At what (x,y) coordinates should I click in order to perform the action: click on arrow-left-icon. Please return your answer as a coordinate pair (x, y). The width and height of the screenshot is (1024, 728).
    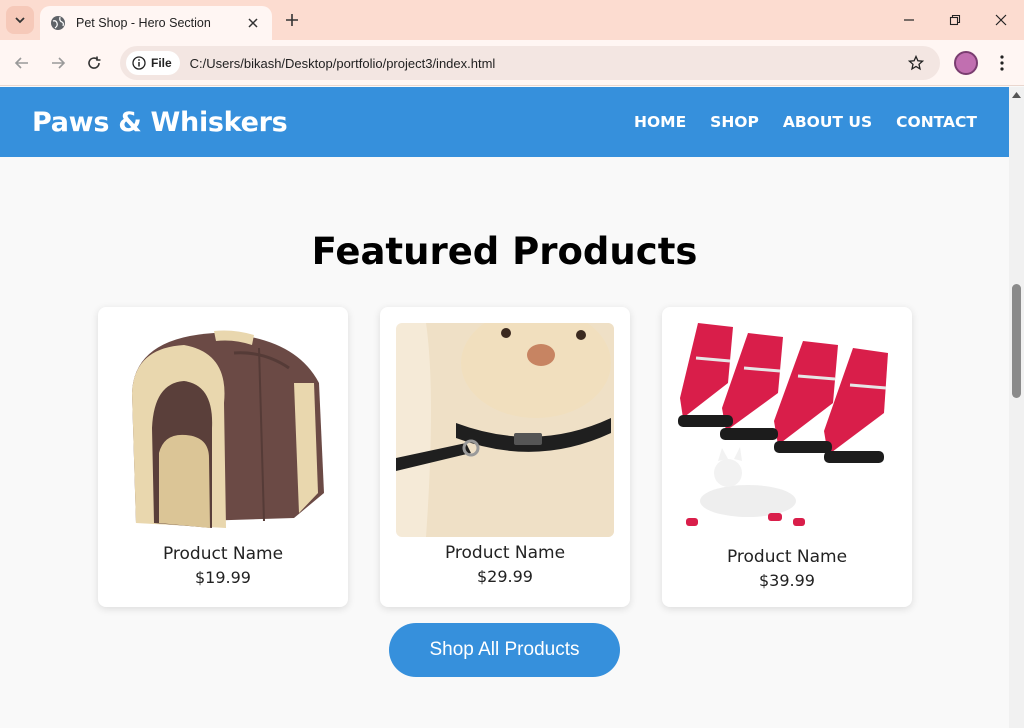
    Looking at the image, I should click on (21, 63).